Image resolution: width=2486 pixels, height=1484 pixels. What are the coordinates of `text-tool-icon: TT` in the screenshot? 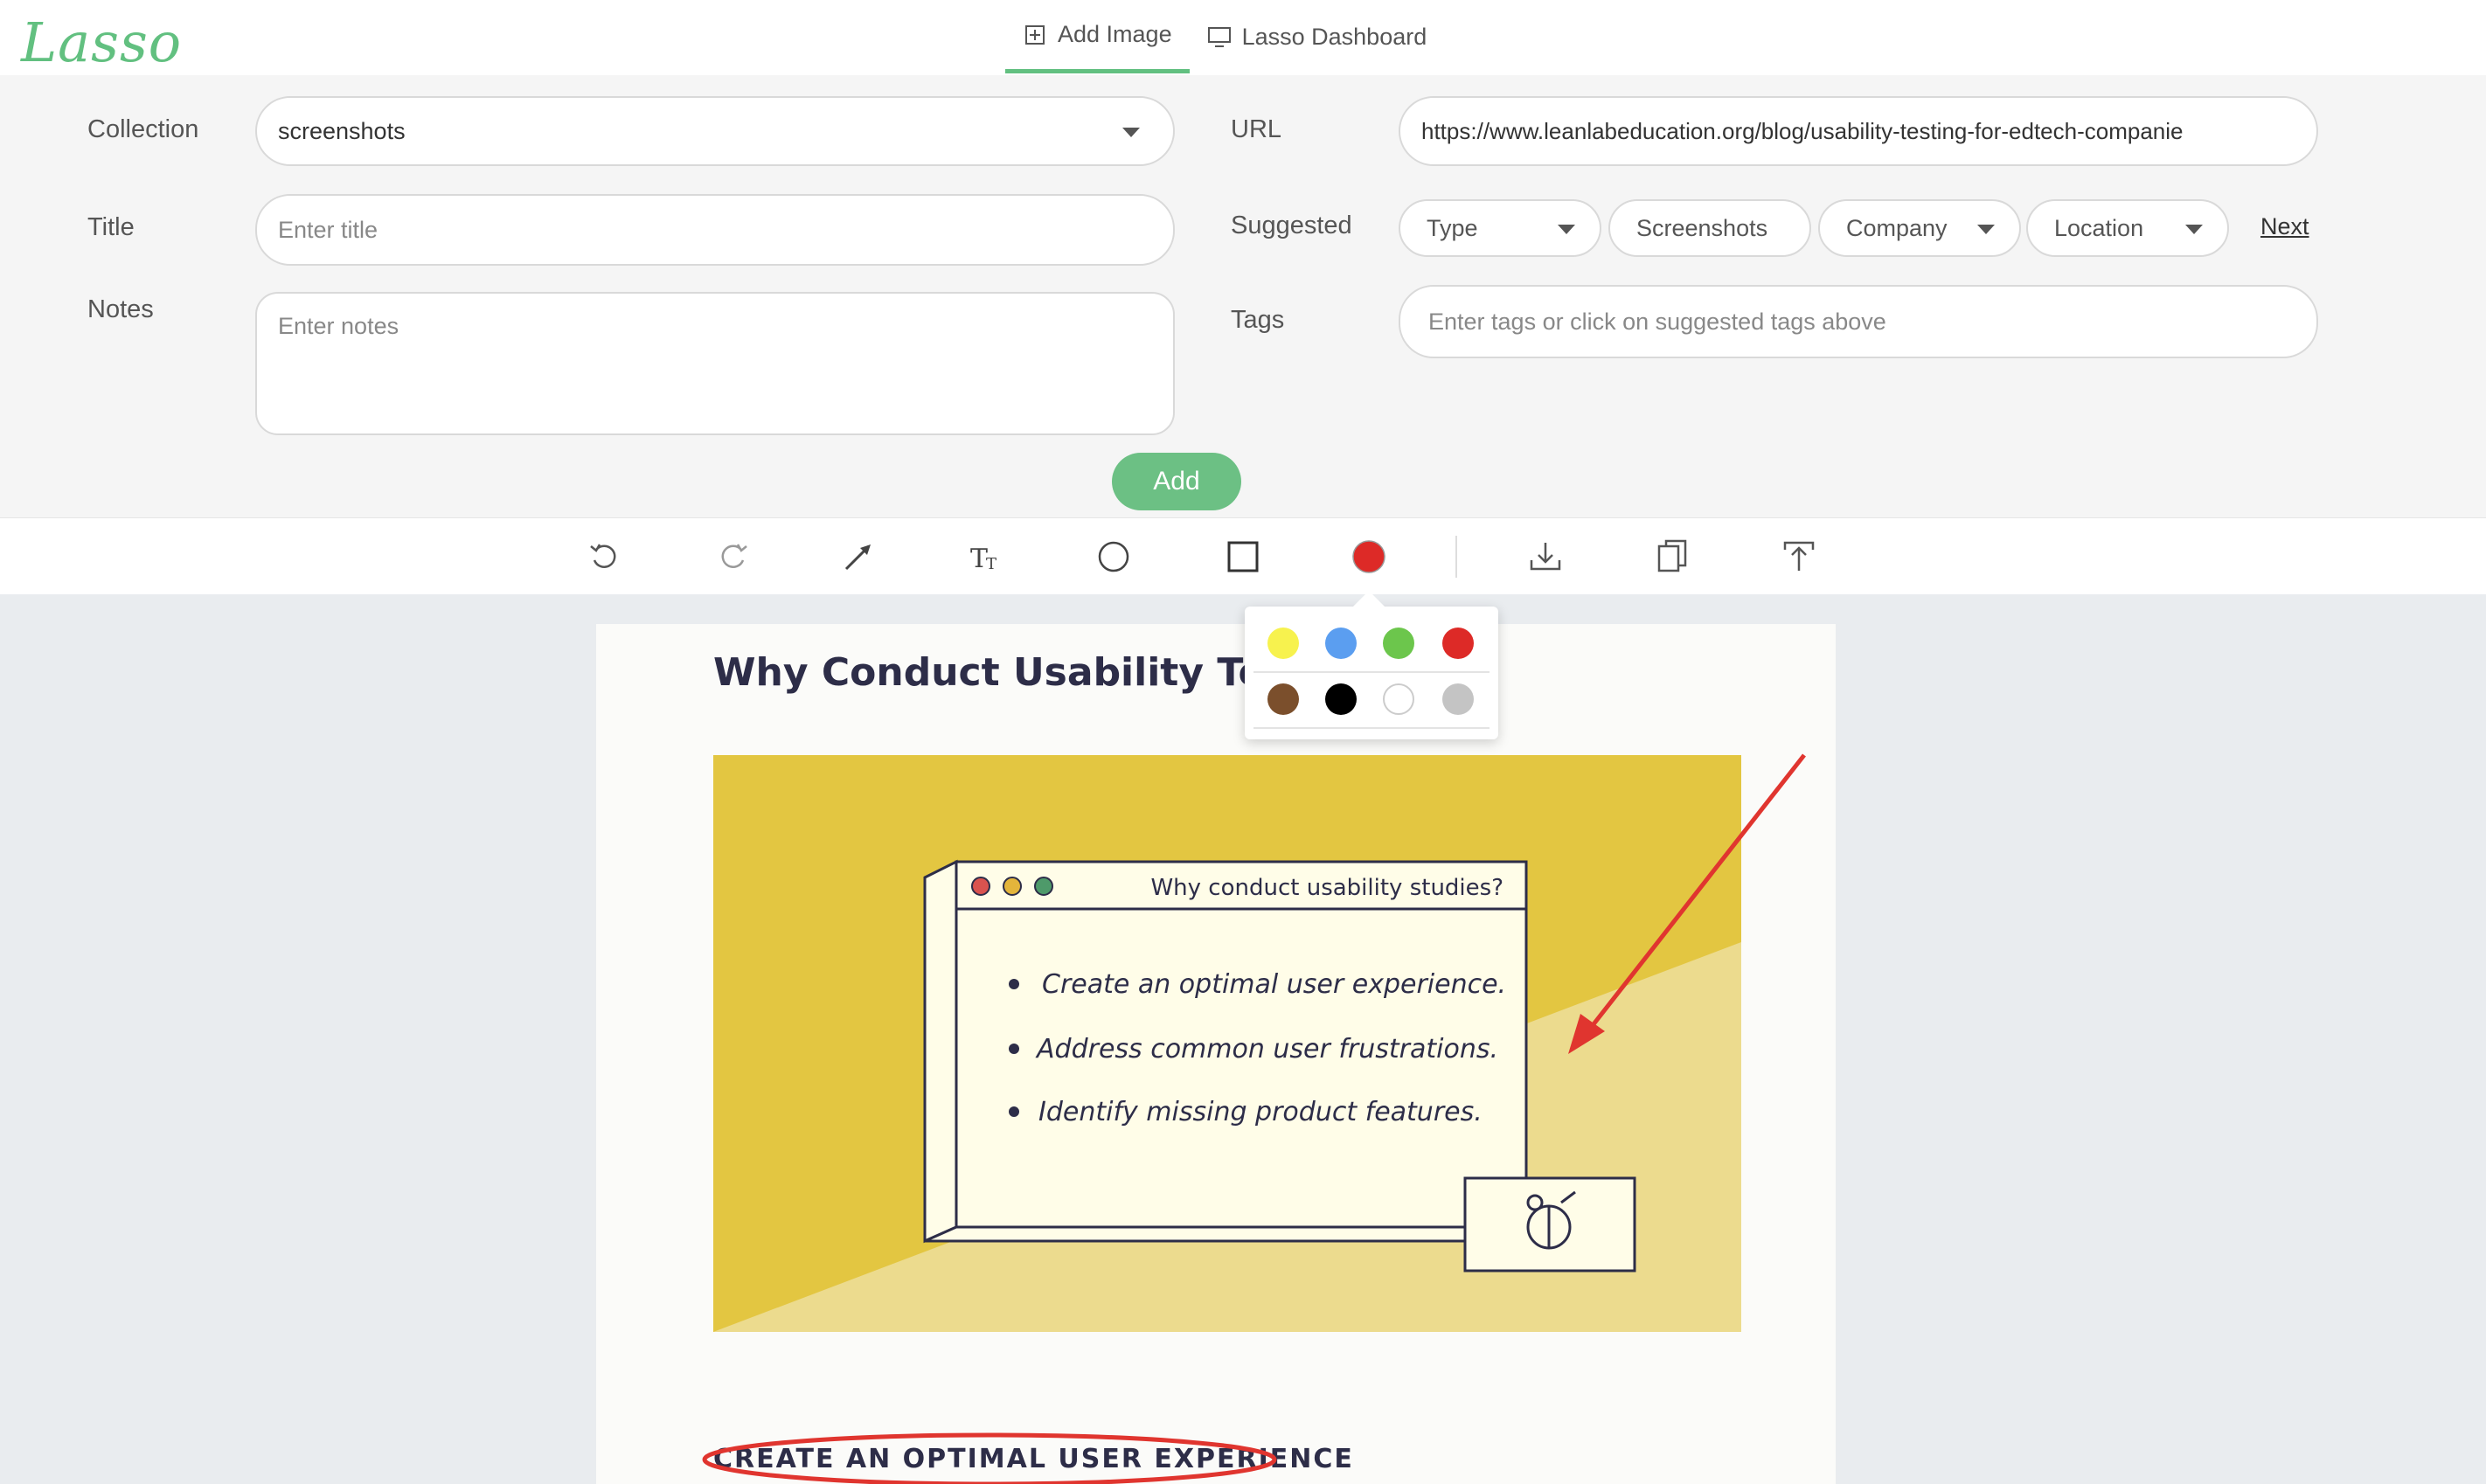 It's located at (983, 559).